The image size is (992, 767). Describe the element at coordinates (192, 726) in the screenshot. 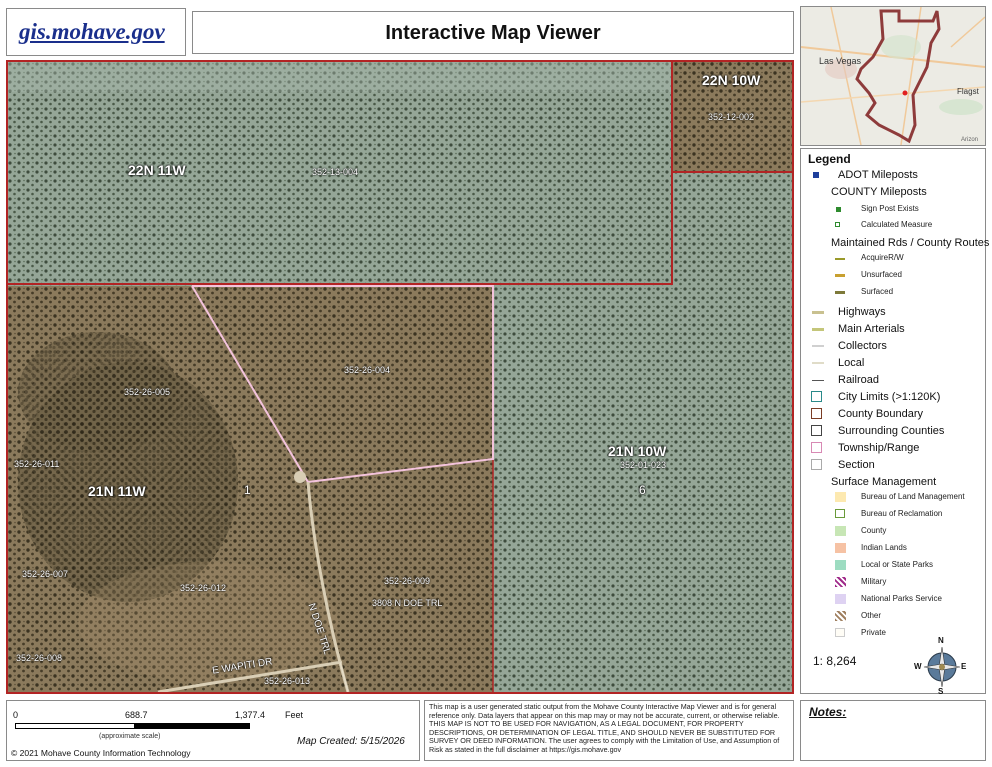

I see `scale-bar-black` at that location.